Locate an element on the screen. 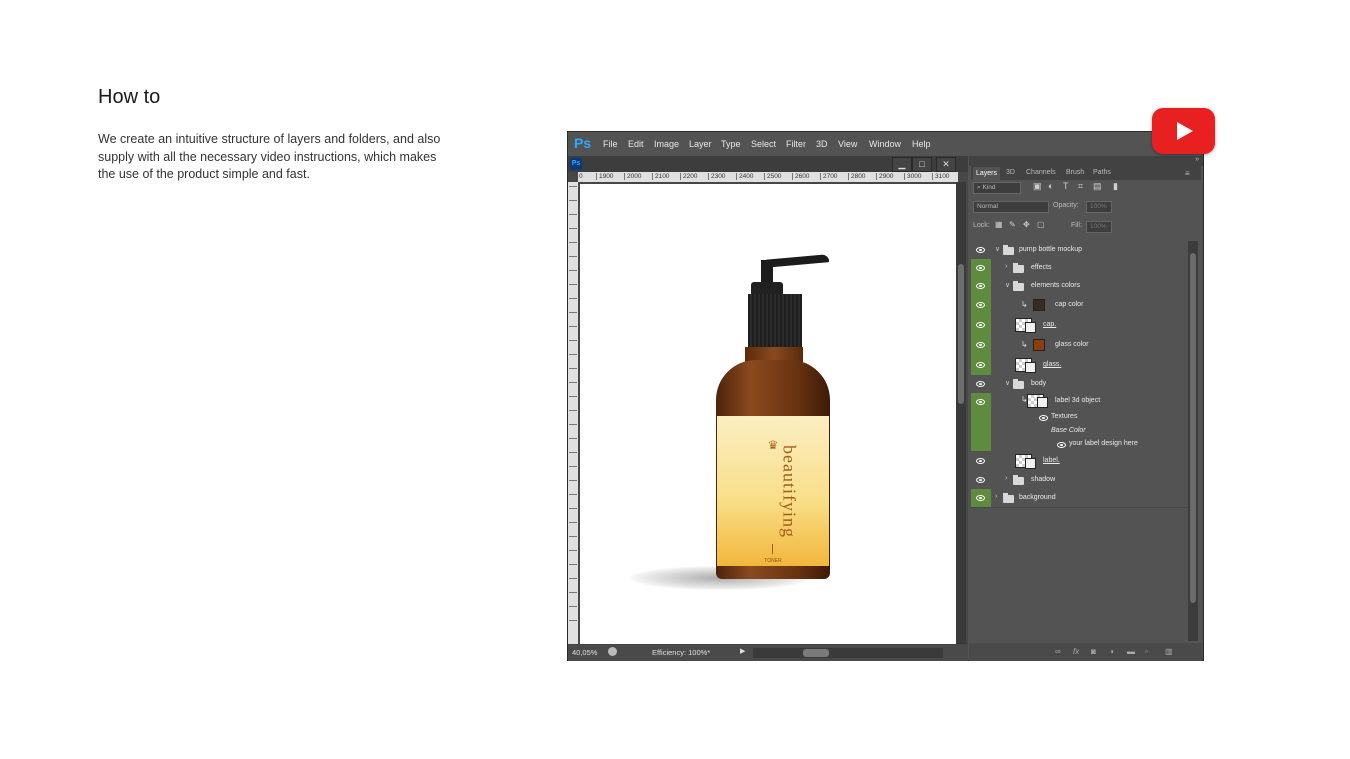  layer-row: ∨ elements colors is located at coordinates (1079, 286).